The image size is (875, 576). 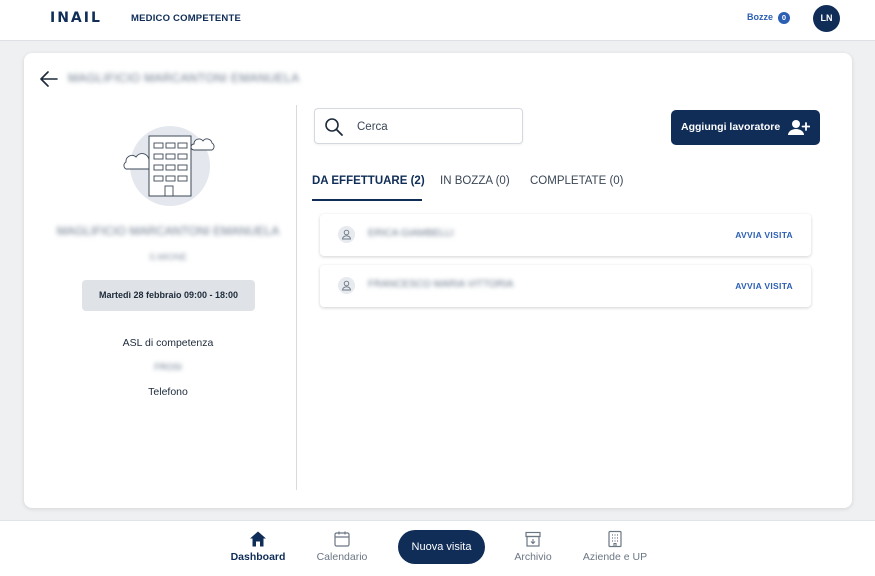 I want to click on building-grid-icon, so click(x=615, y=539).